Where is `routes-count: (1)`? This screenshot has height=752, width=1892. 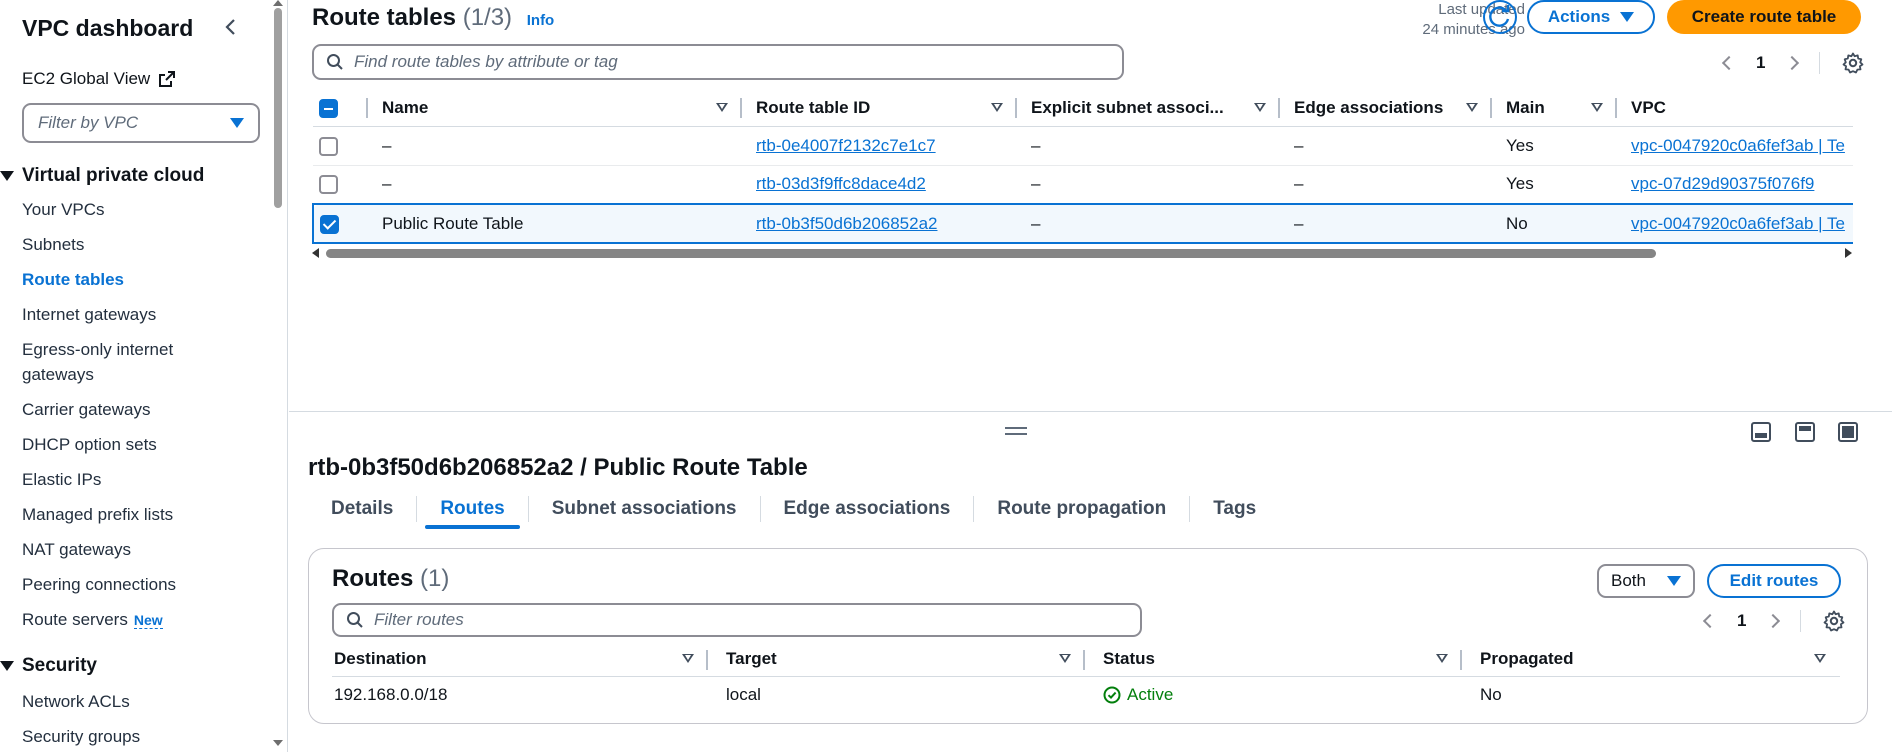 routes-count: (1) is located at coordinates (435, 578).